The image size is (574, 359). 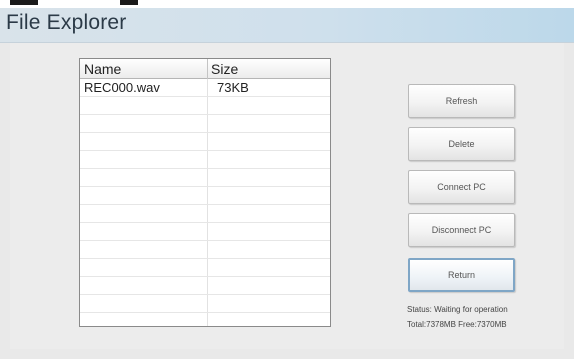 I want to click on file-size: 73KB, so click(x=233, y=87).